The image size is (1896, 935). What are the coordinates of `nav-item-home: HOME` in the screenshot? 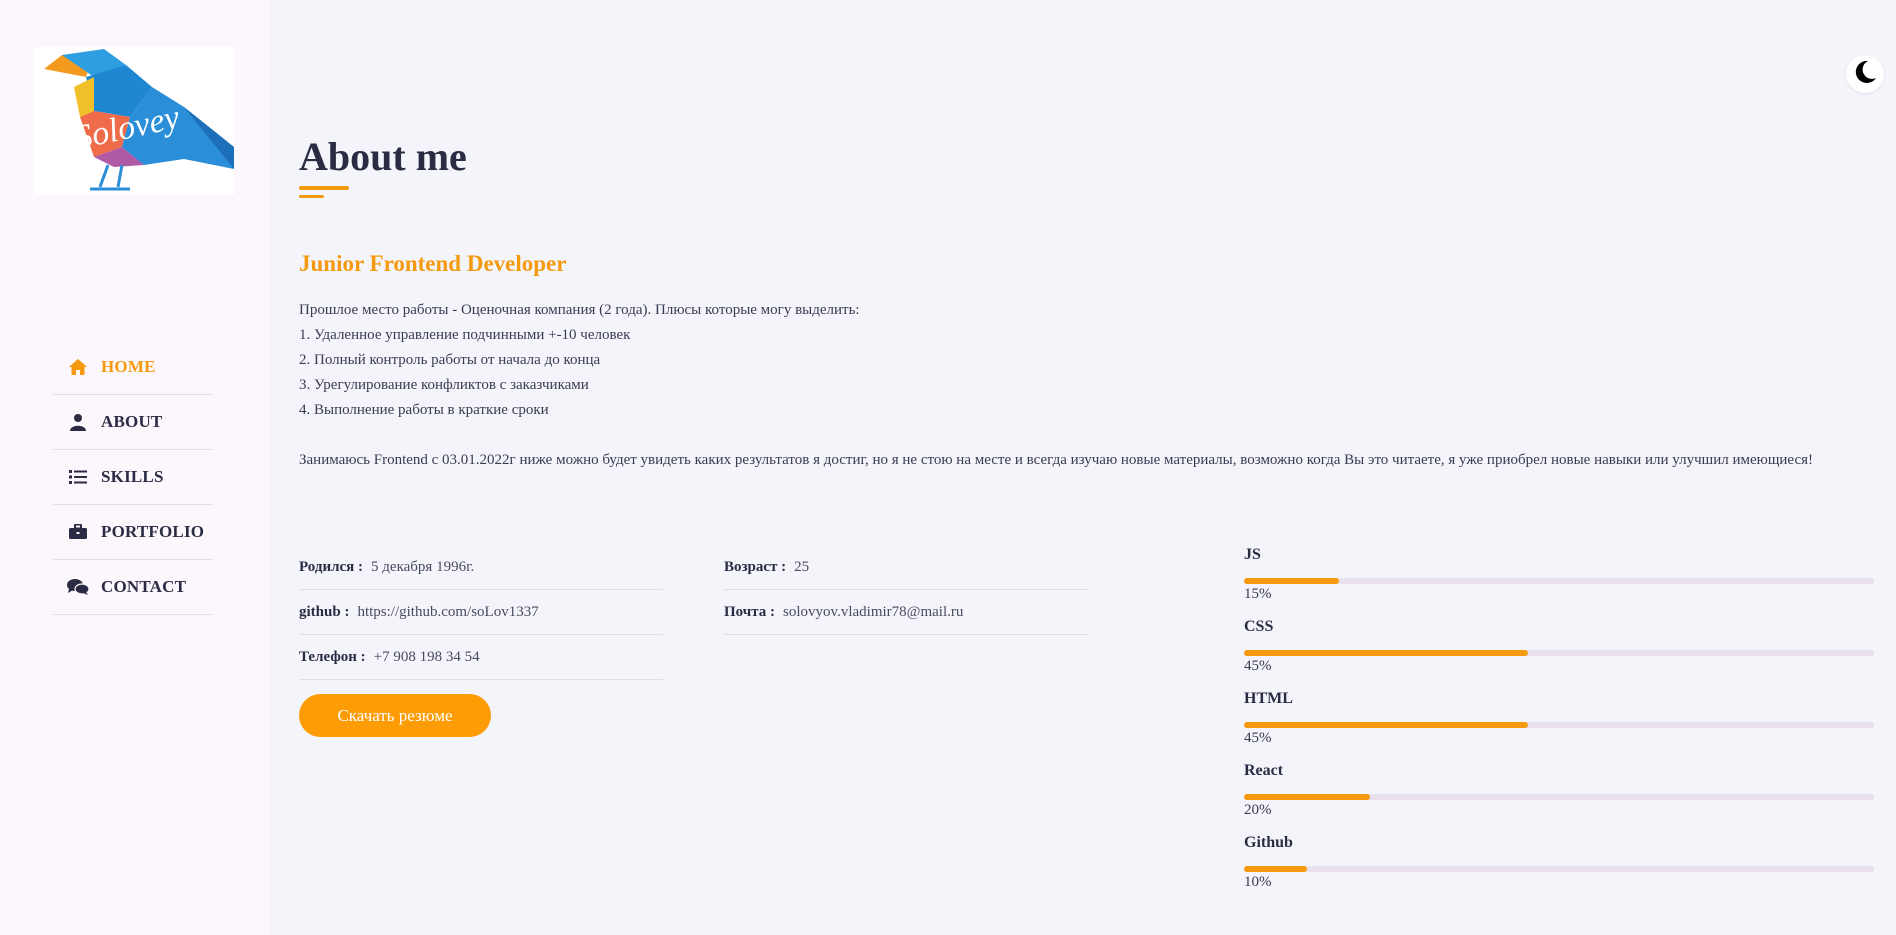 It's located at (133, 367).